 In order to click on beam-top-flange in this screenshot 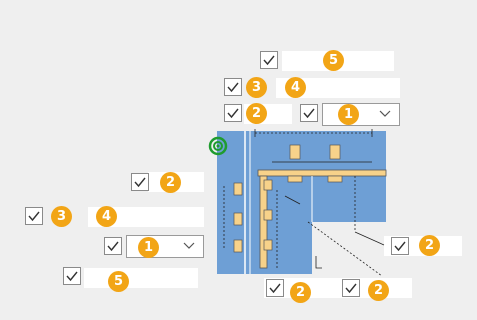, I will do `click(322, 173)`.